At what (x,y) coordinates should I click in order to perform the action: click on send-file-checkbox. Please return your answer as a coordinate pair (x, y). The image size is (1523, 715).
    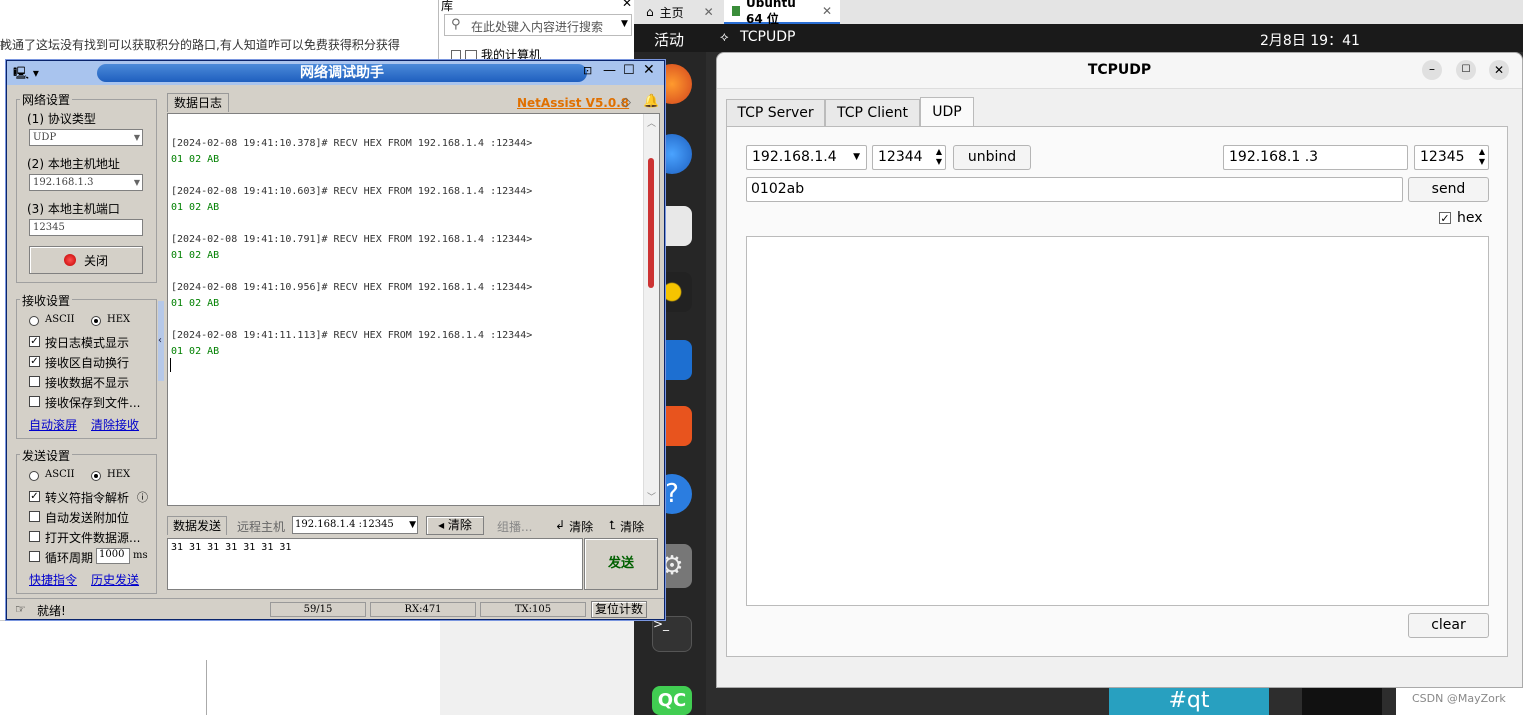
    Looking at the image, I should click on (34, 536).